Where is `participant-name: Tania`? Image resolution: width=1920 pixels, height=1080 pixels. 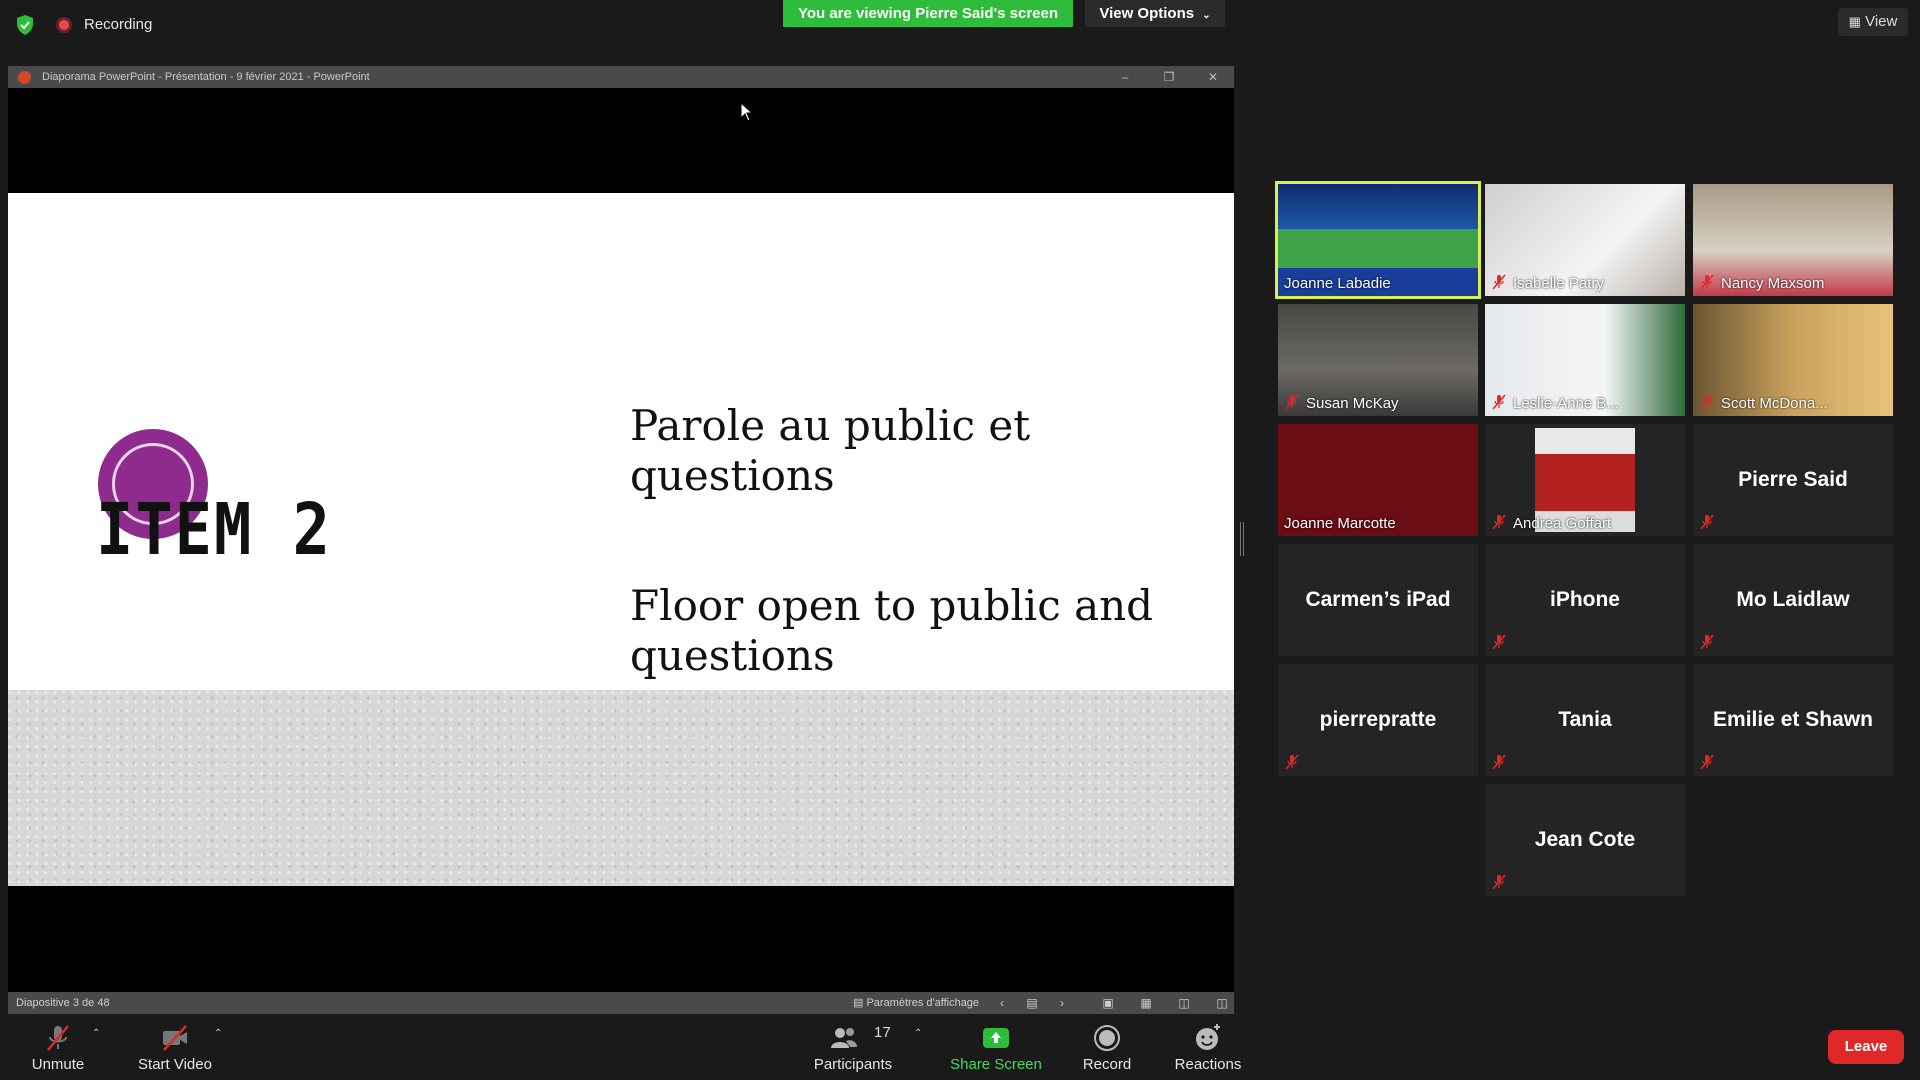
participant-name: Tania is located at coordinates (1585, 719).